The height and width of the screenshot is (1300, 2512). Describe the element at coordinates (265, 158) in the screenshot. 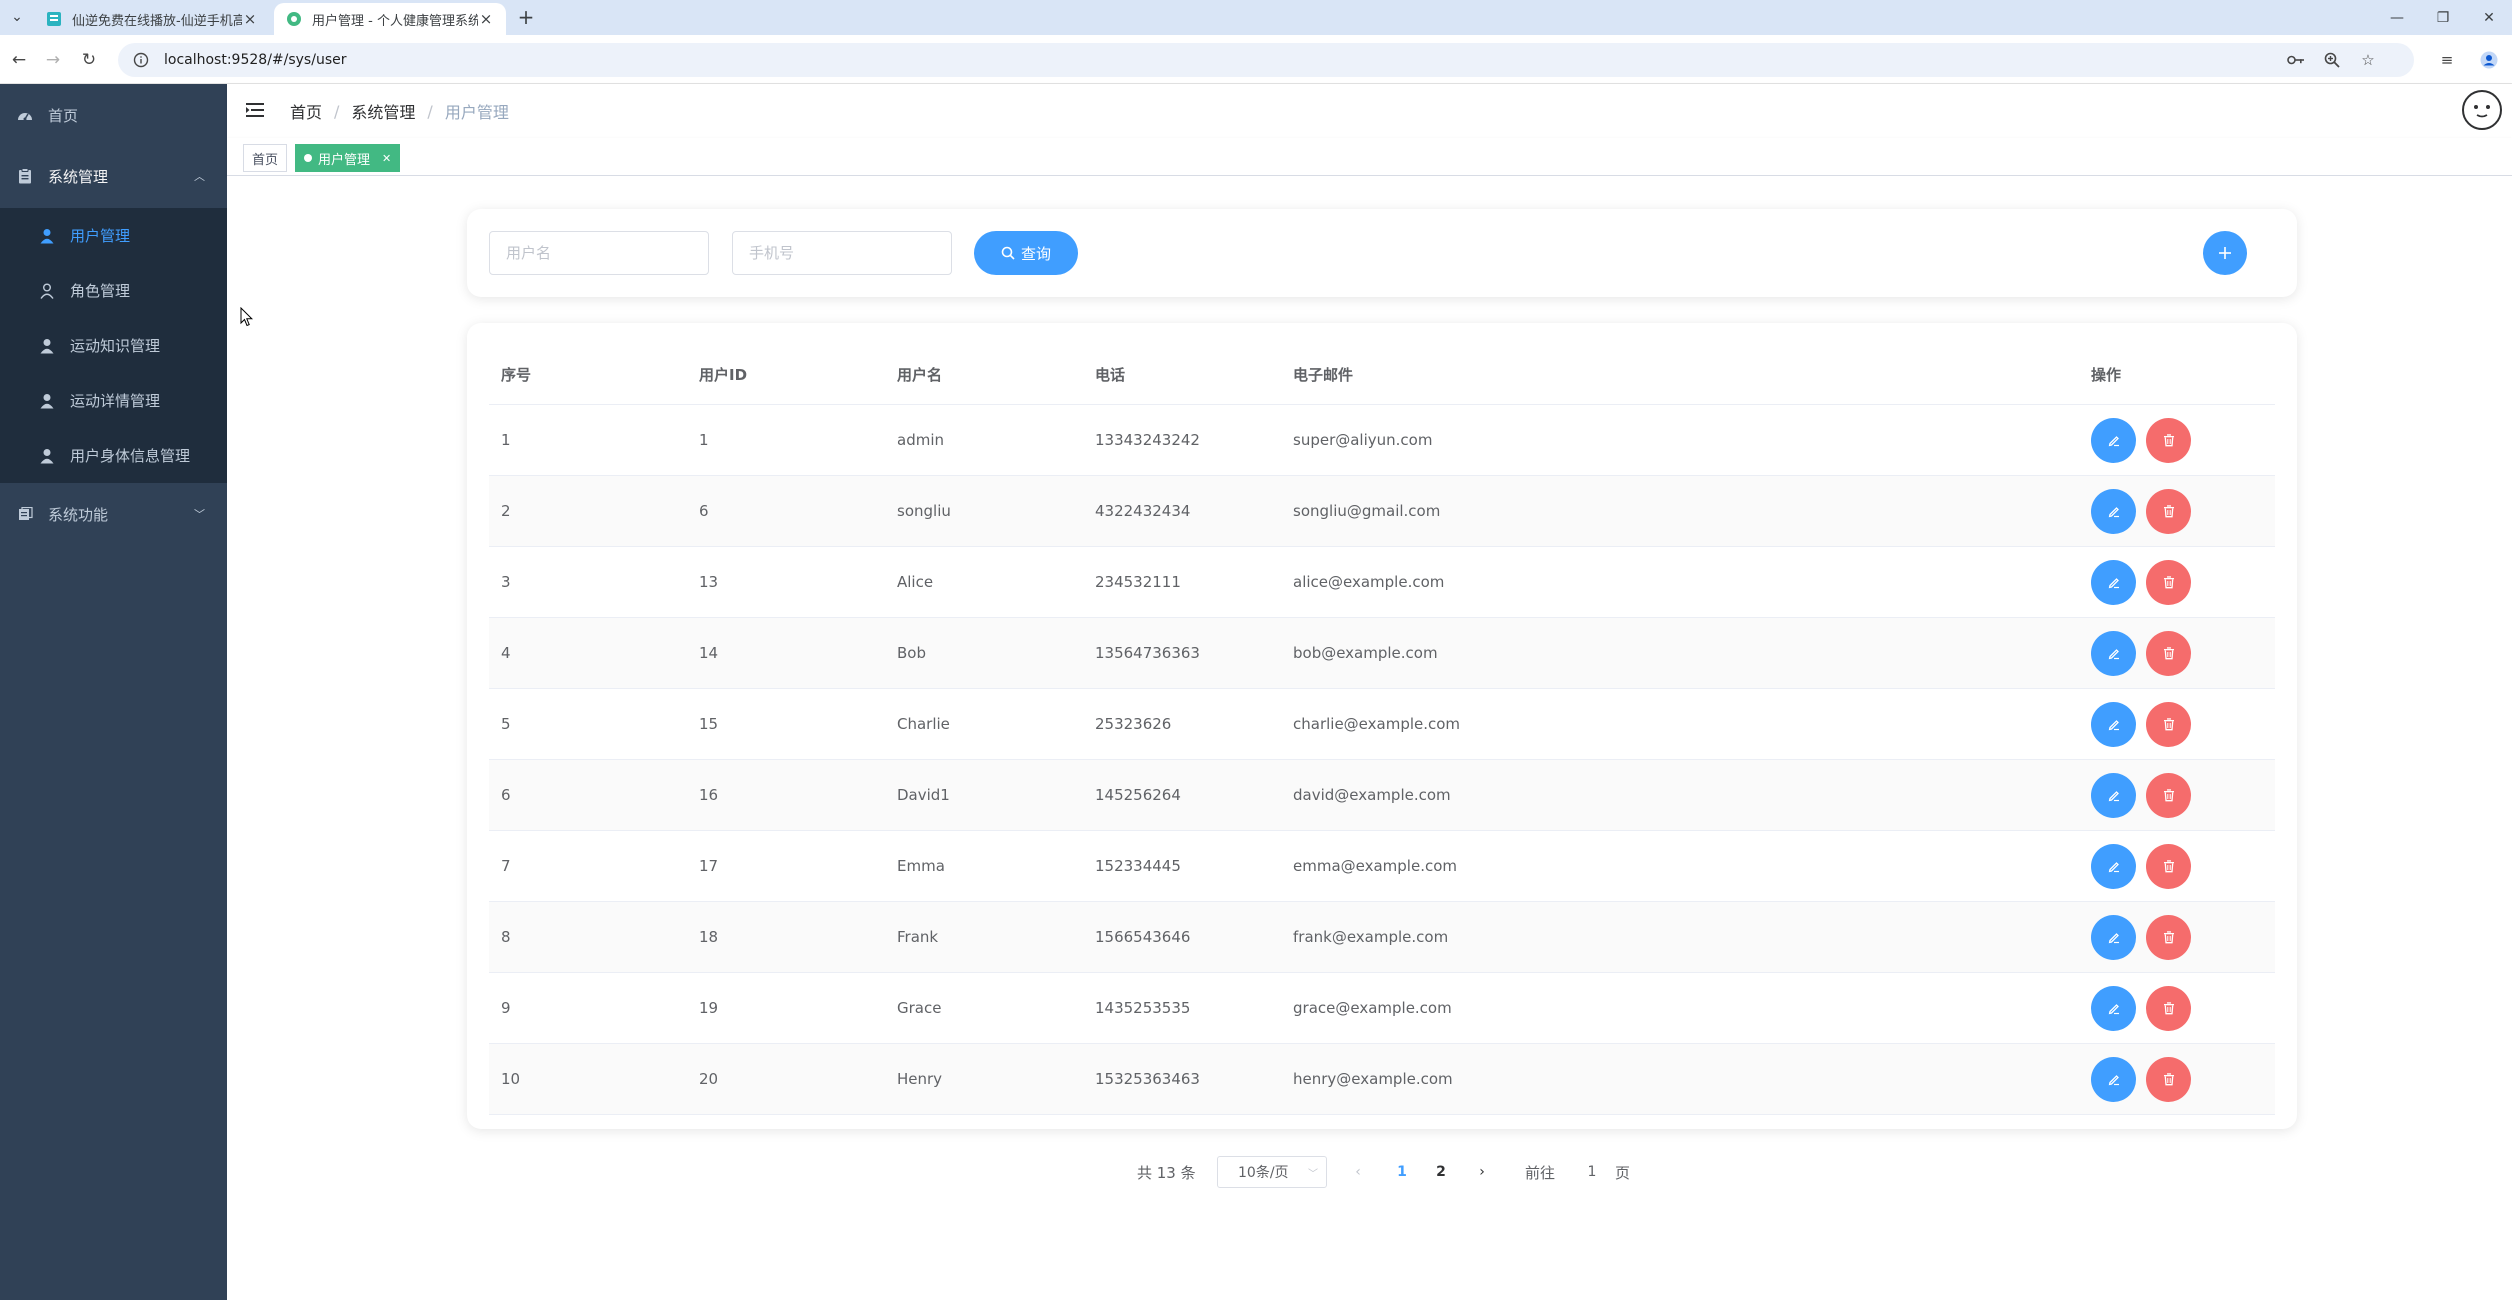

I see `tag-home: 首页` at that location.